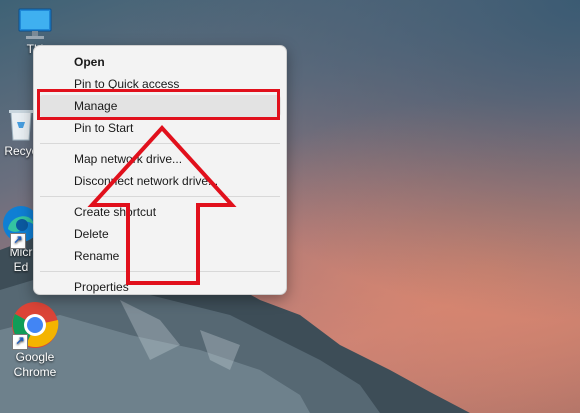 Image resolution: width=580 pixels, height=413 pixels. What do you see at coordinates (35, 340) in the screenshot?
I see `chrome-desktop-icon: ↗ Google Chrome` at bounding box center [35, 340].